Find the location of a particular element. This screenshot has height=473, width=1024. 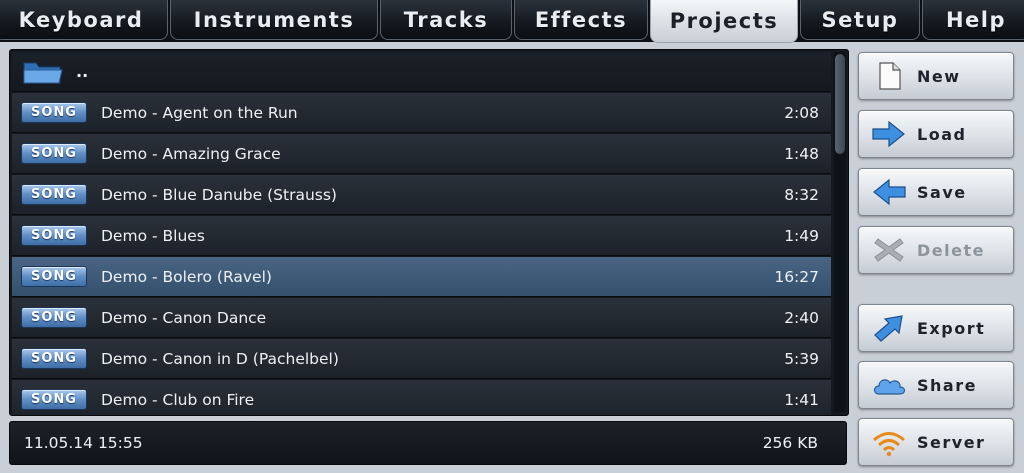

list-item: SONG Demo - Blue Danube (Strauss) 8:32 is located at coordinates (421, 195).